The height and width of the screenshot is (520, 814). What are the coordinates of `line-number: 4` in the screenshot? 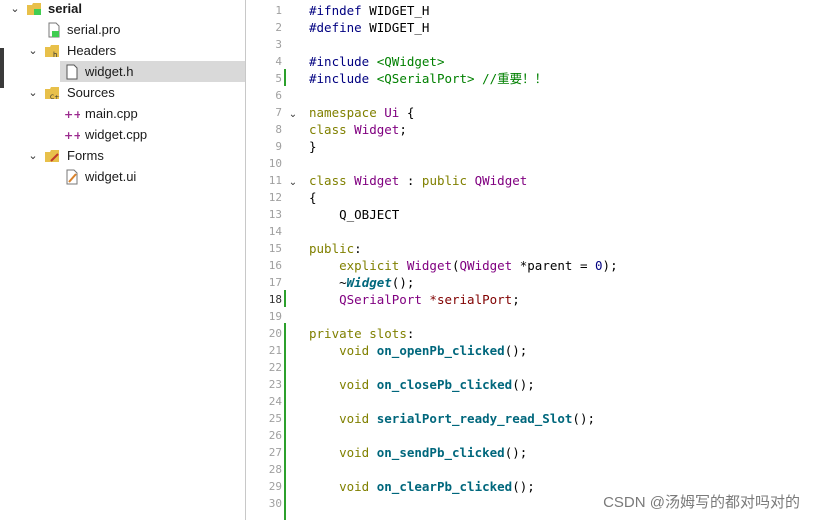 It's located at (278, 61).